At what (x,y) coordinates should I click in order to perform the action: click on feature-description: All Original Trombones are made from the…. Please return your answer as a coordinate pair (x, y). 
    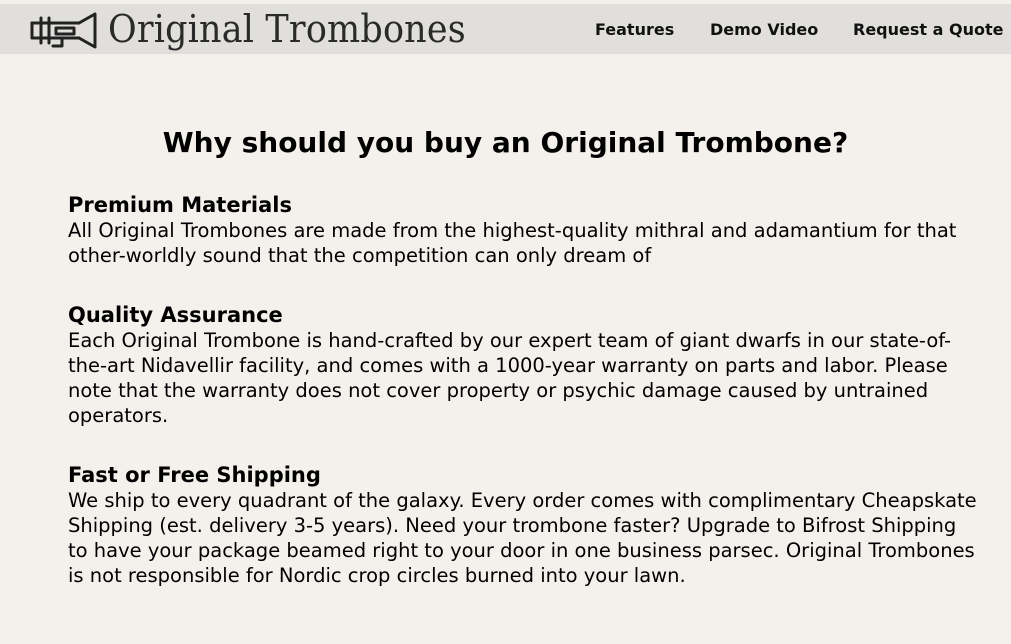
    Looking at the image, I should click on (512, 243).